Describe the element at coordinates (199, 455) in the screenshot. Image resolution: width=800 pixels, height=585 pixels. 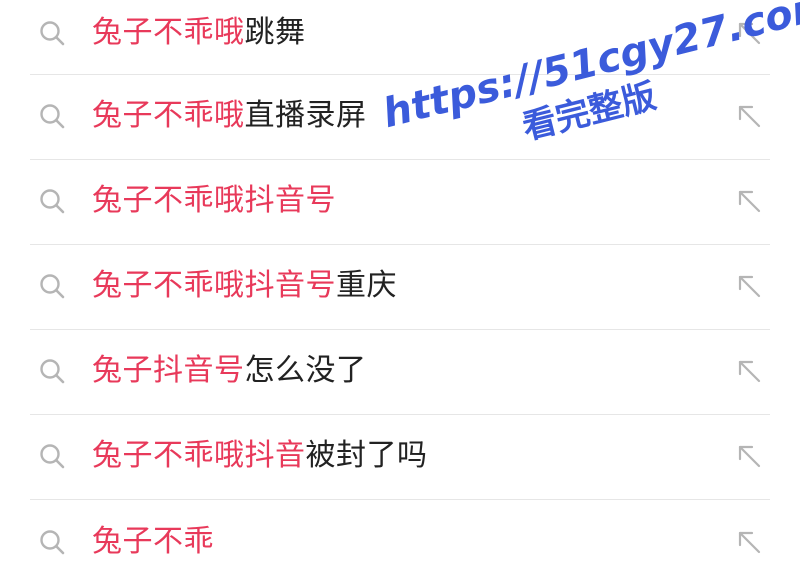
I see `suggestion-highlight: 兔子不乖哦抖音` at that location.